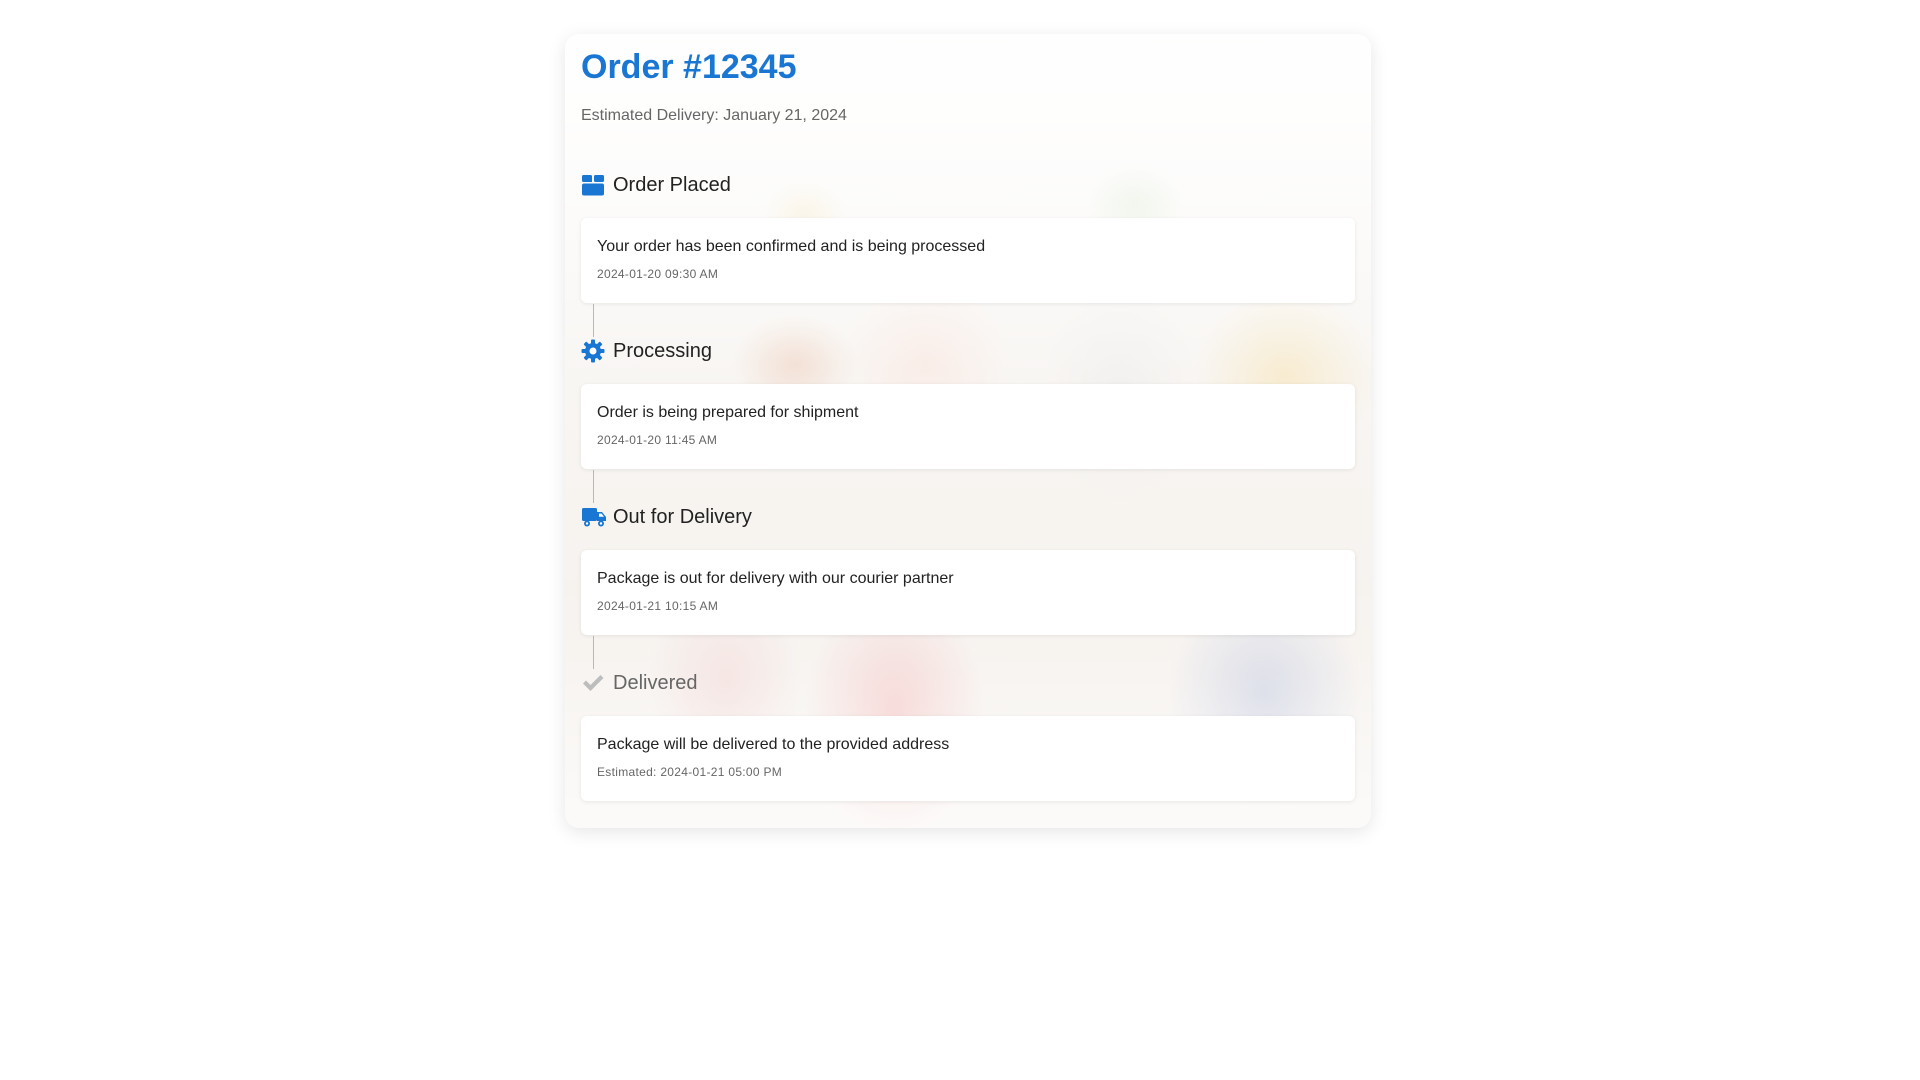 The image size is (1920, 1080). I want to click on order-title: Order #12345, so click(689, 67).